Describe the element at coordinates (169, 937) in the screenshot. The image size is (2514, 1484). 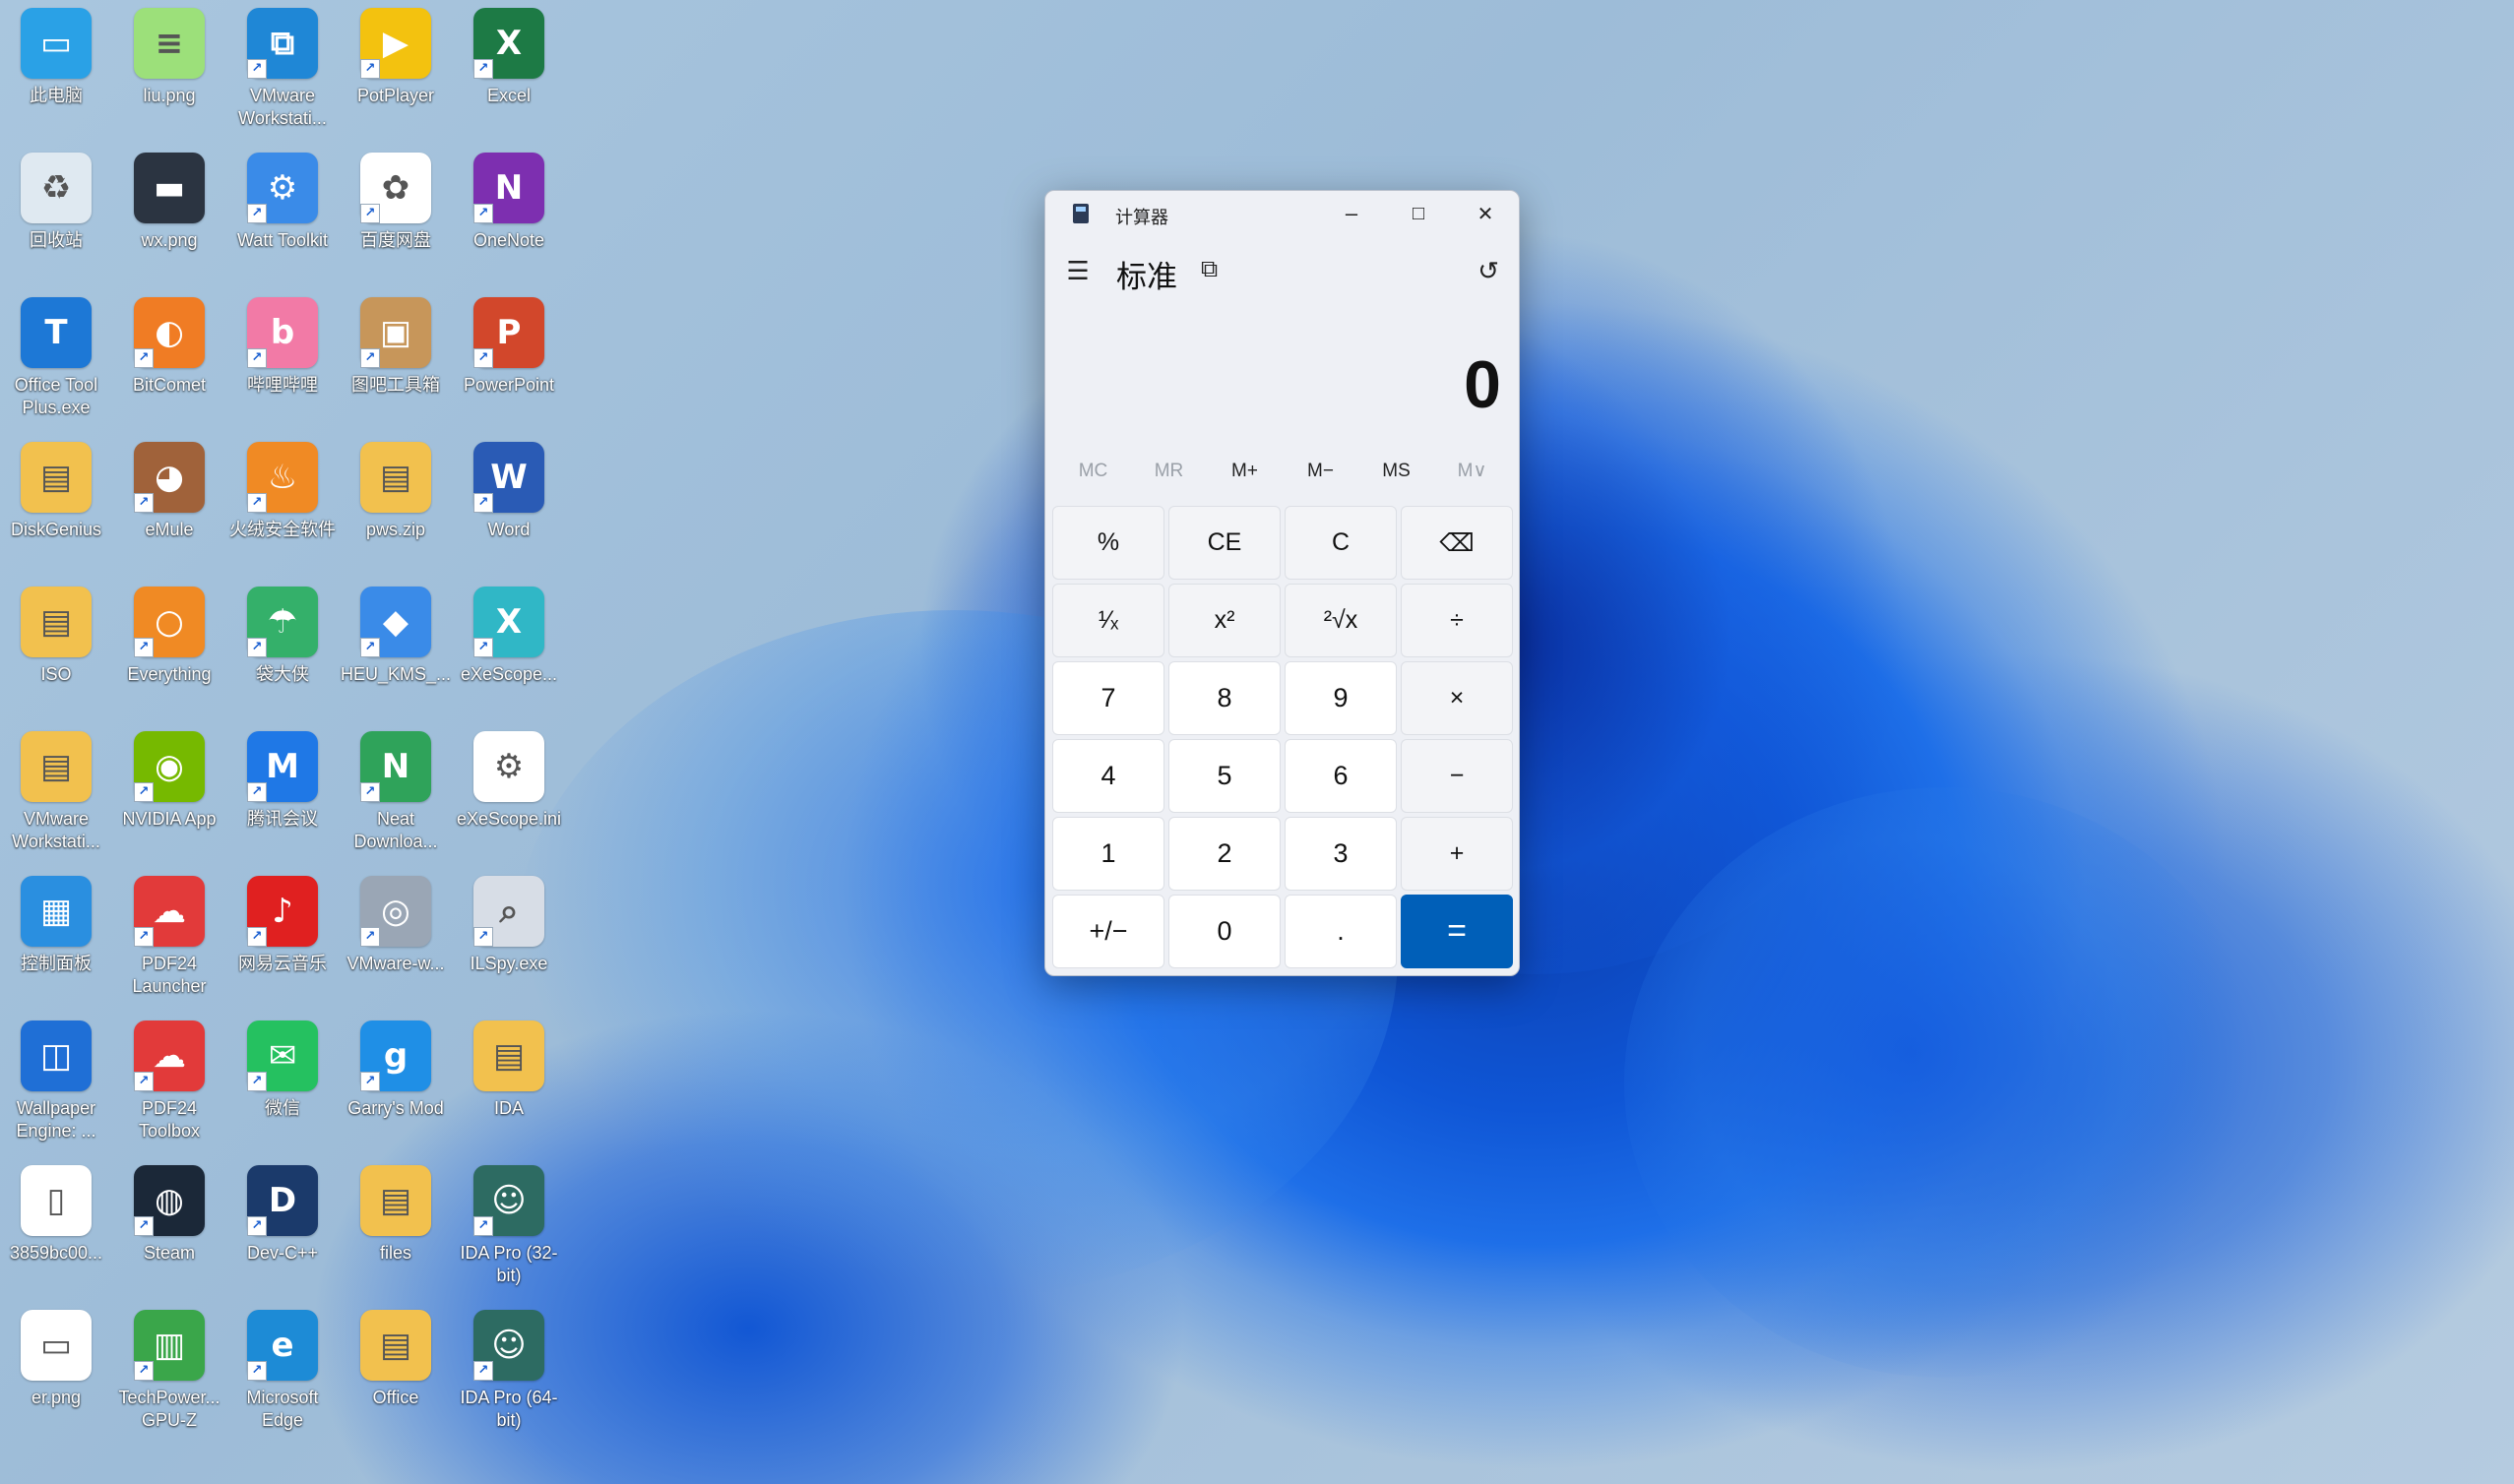
I see `desktop-icon: ☁ ↗ PDF24 Launcher` at that location.